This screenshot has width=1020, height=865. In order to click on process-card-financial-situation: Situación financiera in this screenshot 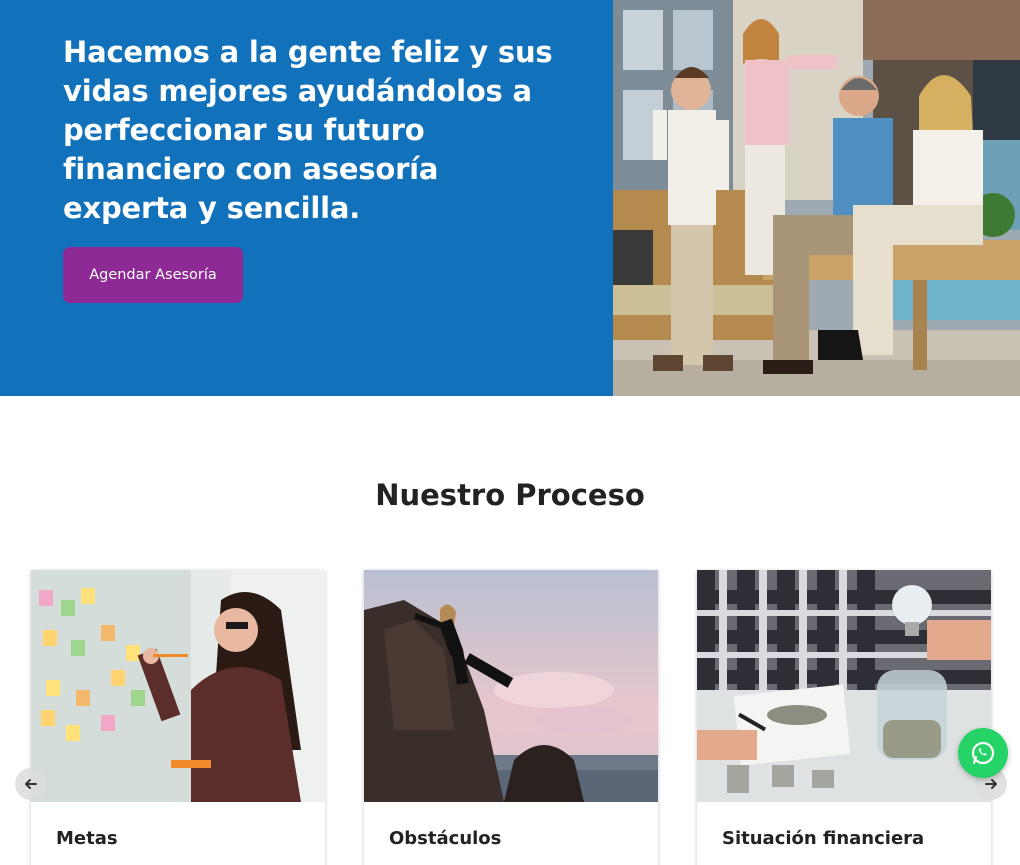, I will do `click(844, 717)`.